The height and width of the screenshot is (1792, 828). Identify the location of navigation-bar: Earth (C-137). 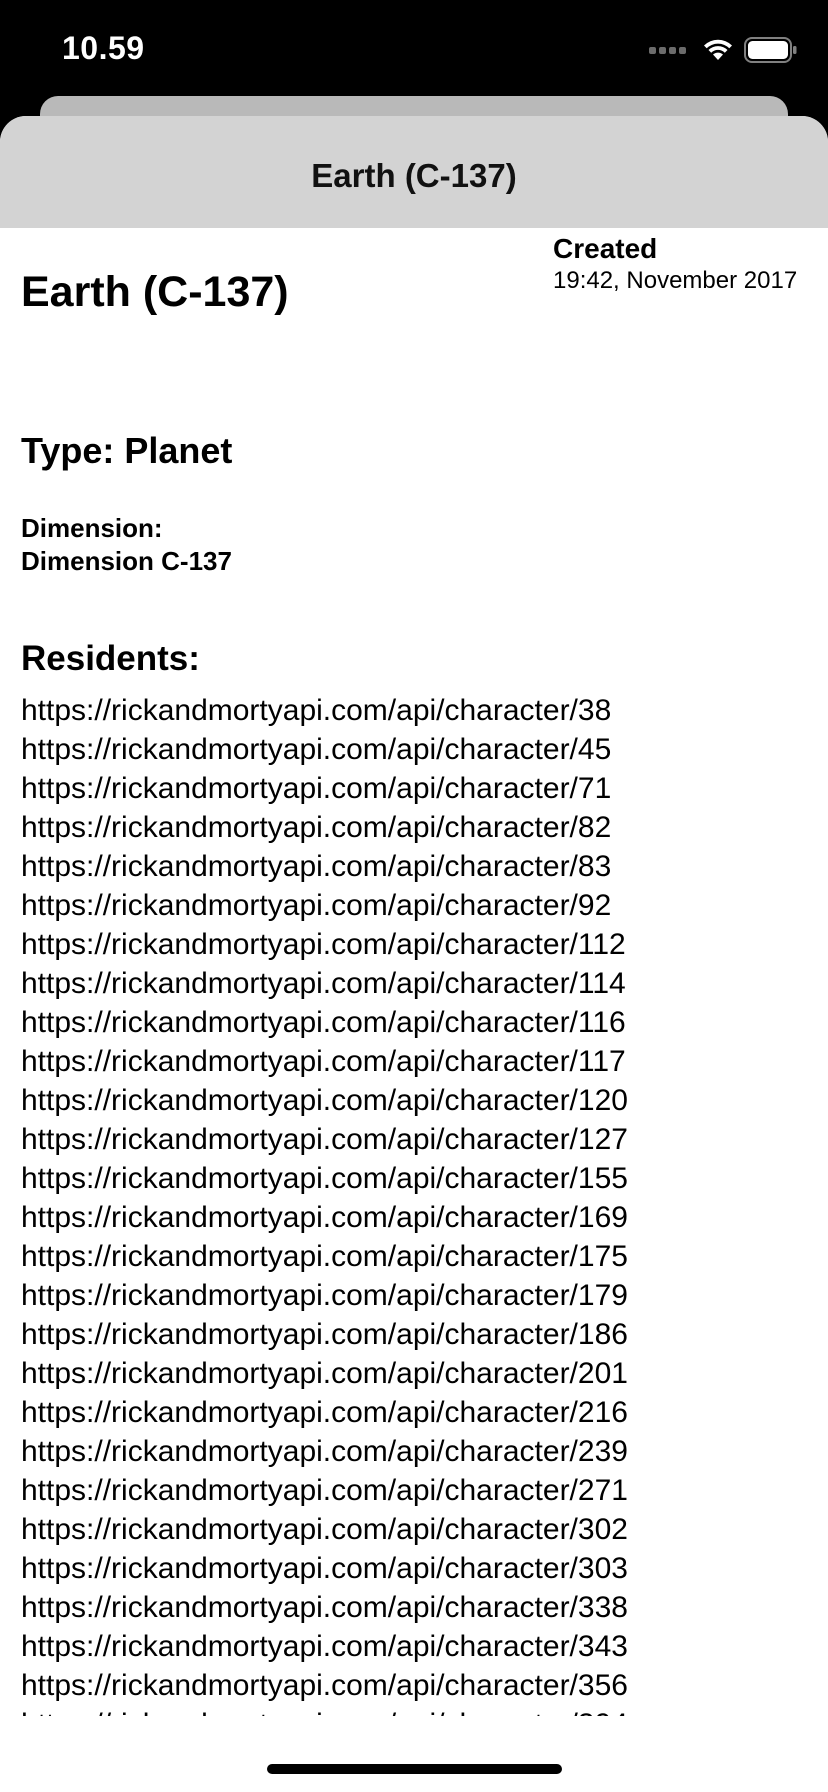
(414, 172).